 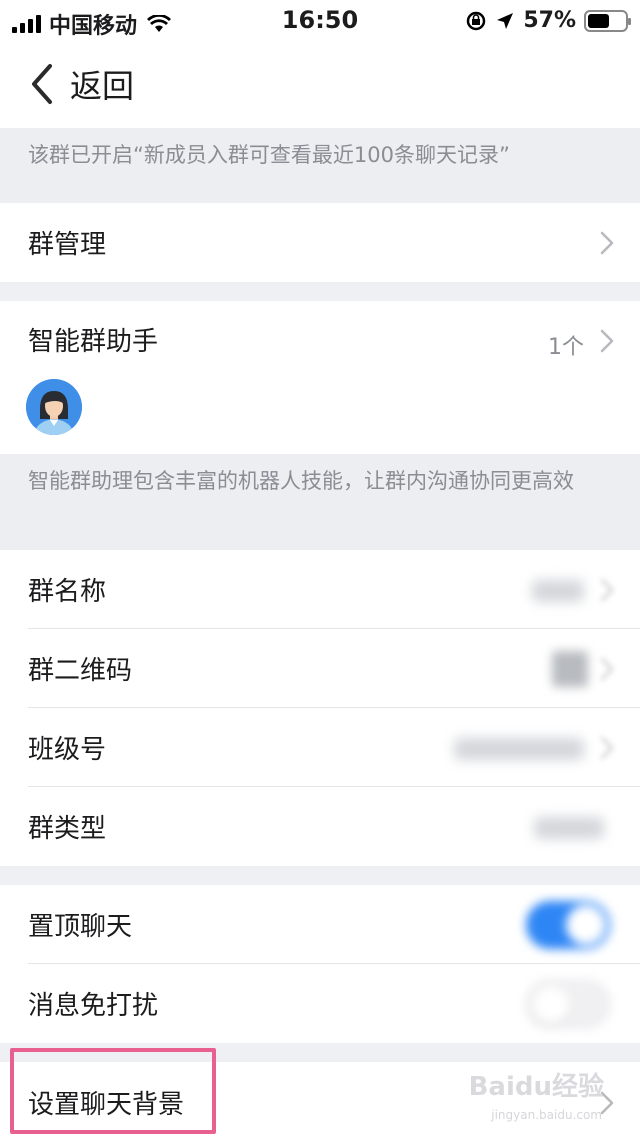 I want to click on do-not-disturb-row: 消息免打扰, so click(x=320, y=1003).